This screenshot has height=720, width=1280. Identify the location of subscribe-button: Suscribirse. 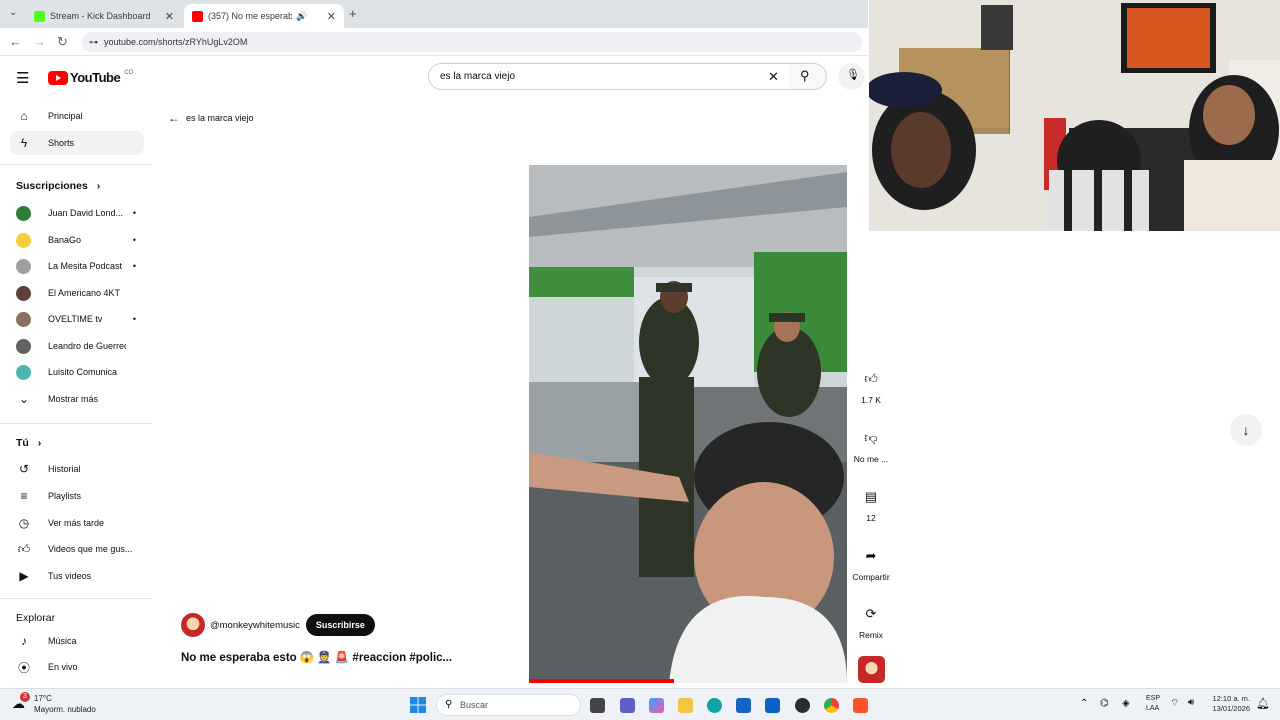
(340, 625).